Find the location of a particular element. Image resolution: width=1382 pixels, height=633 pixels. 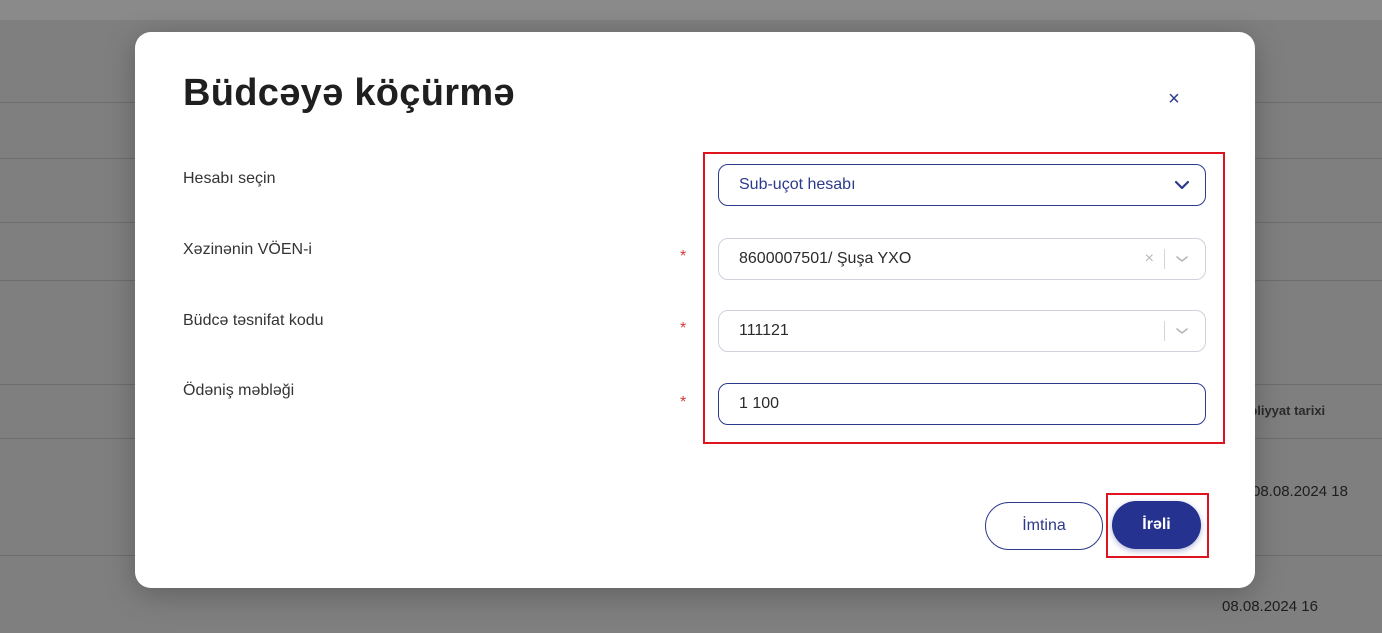

table-cell-date: 08.08.2024 16 is located at coordinates (1270, 606).